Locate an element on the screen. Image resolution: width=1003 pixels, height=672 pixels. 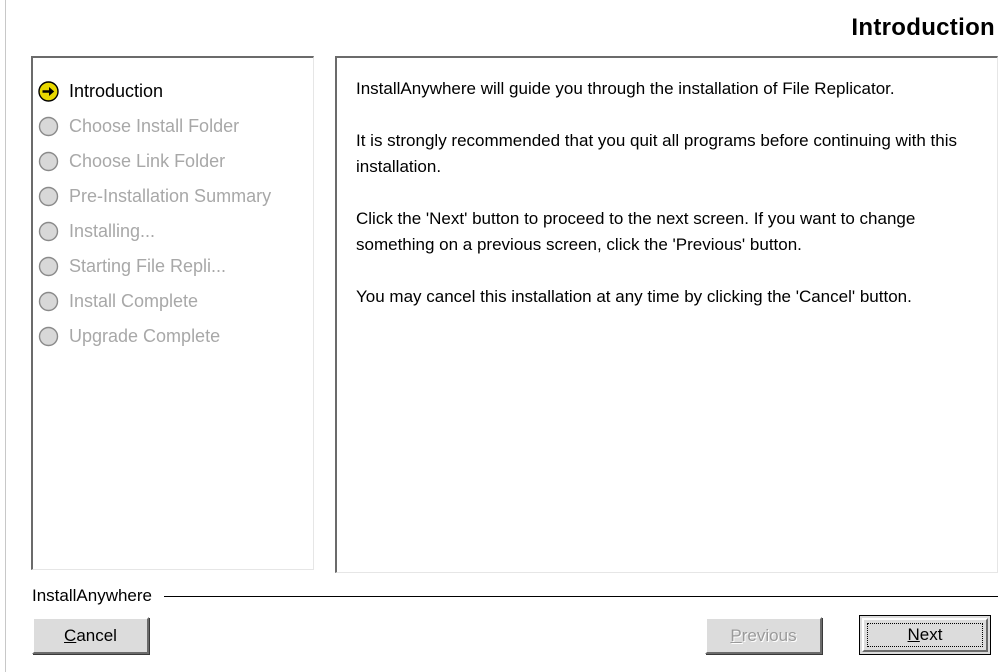
brand-label: InstallAnywhere is located at coordinates (92, 595).